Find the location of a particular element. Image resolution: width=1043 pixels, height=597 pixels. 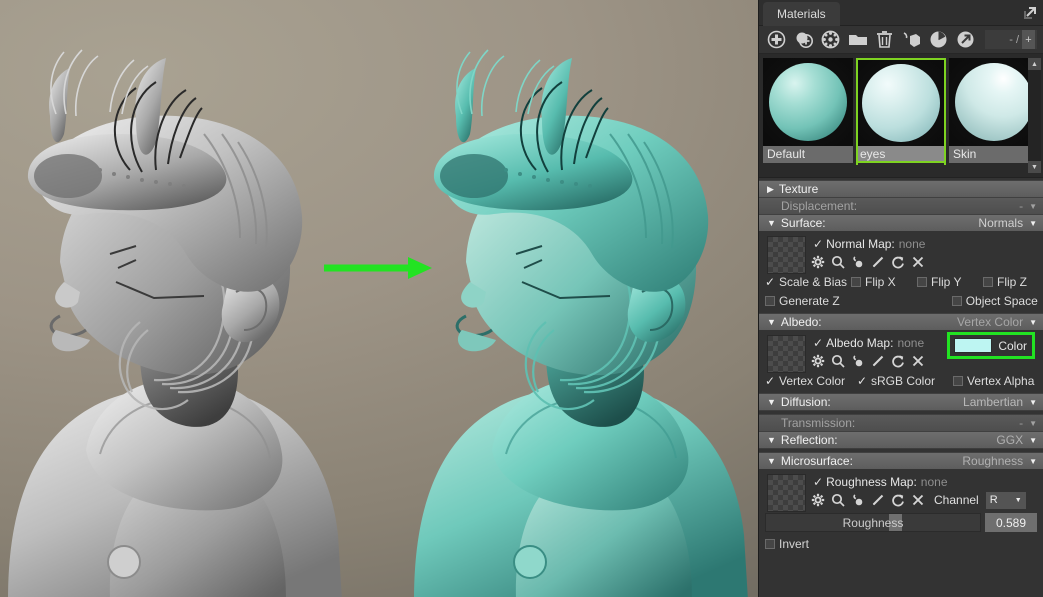

tab-materials-label: Materials is located at coordinates (801, 14).